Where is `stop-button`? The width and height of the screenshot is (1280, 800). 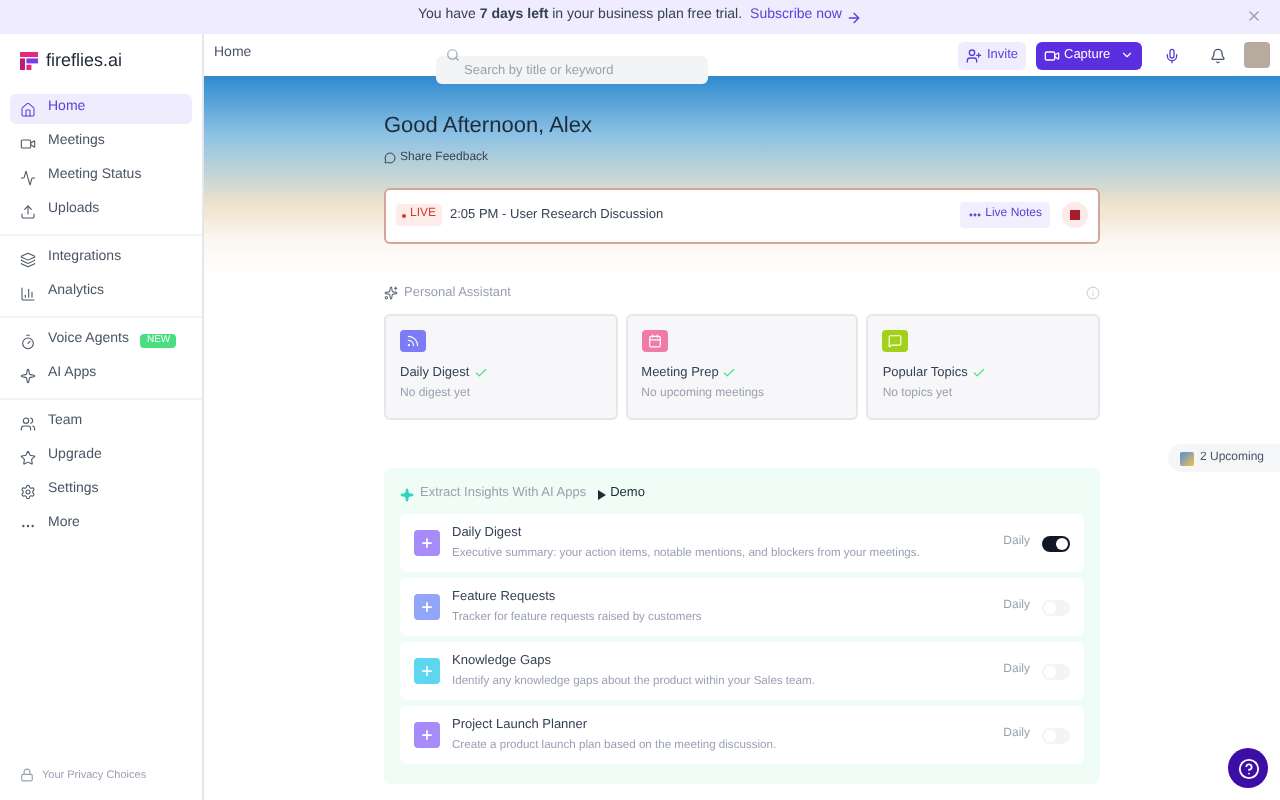
stop-button is located at coordinates (1075, 215).